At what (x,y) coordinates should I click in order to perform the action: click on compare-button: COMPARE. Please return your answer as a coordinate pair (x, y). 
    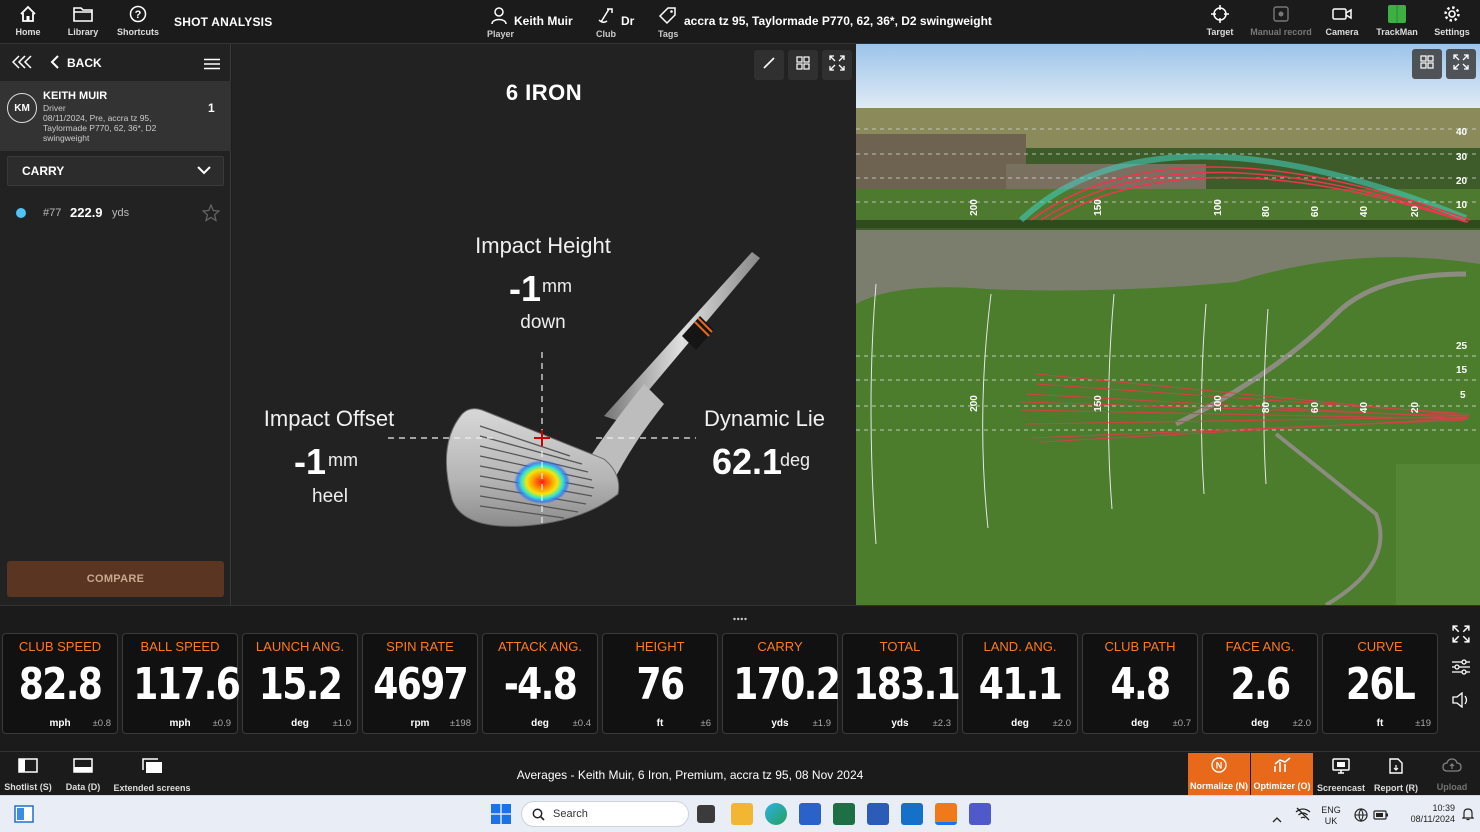
    Looking at the image, I should click on (115, 579).